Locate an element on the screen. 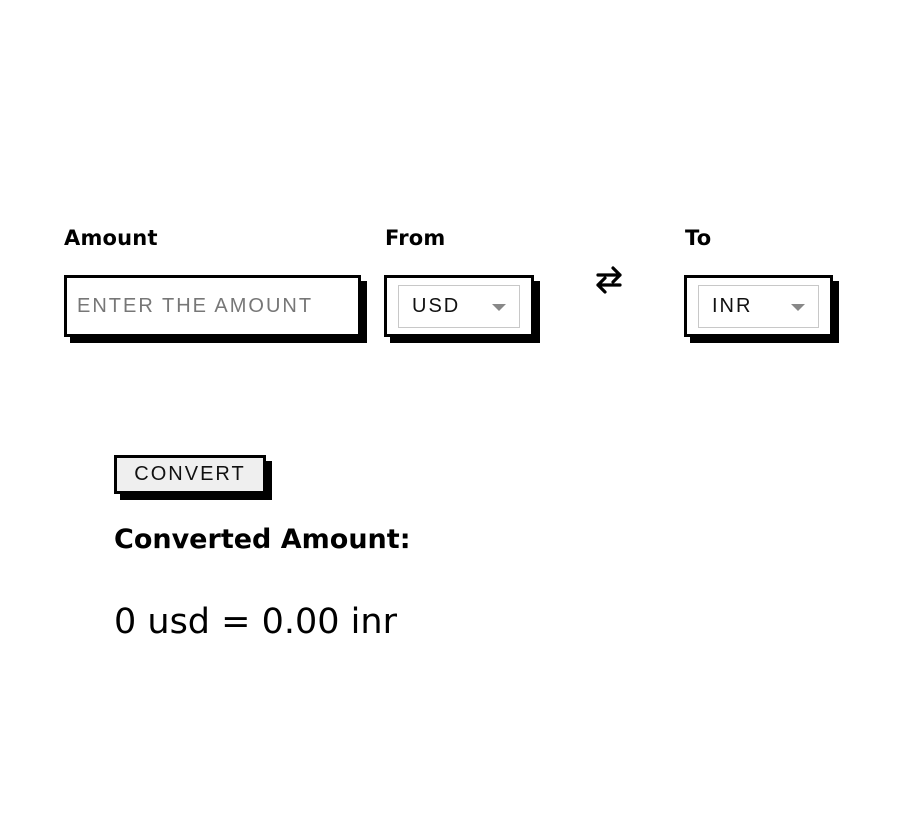 This screenshot has width=903, height=840. from-currency-frame: USD is located at coordinates (459, 306).